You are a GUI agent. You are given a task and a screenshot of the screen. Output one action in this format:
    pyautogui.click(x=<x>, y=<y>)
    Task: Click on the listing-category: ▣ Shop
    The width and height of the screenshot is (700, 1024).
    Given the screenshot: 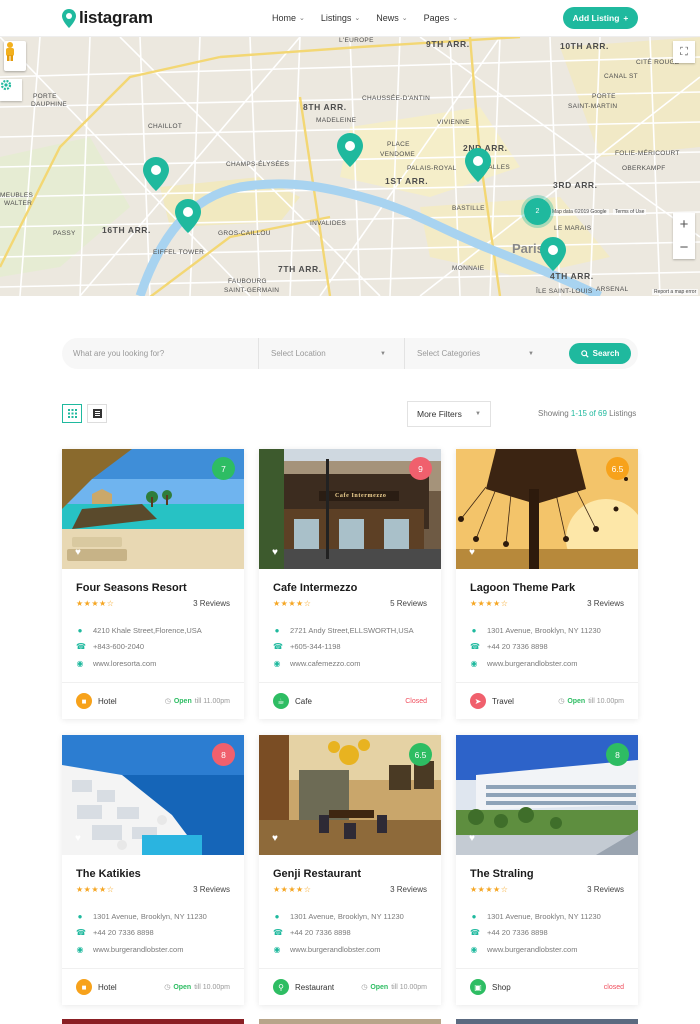 What is the action you would take?
    pyautogui.click(x=490, y=987)
    